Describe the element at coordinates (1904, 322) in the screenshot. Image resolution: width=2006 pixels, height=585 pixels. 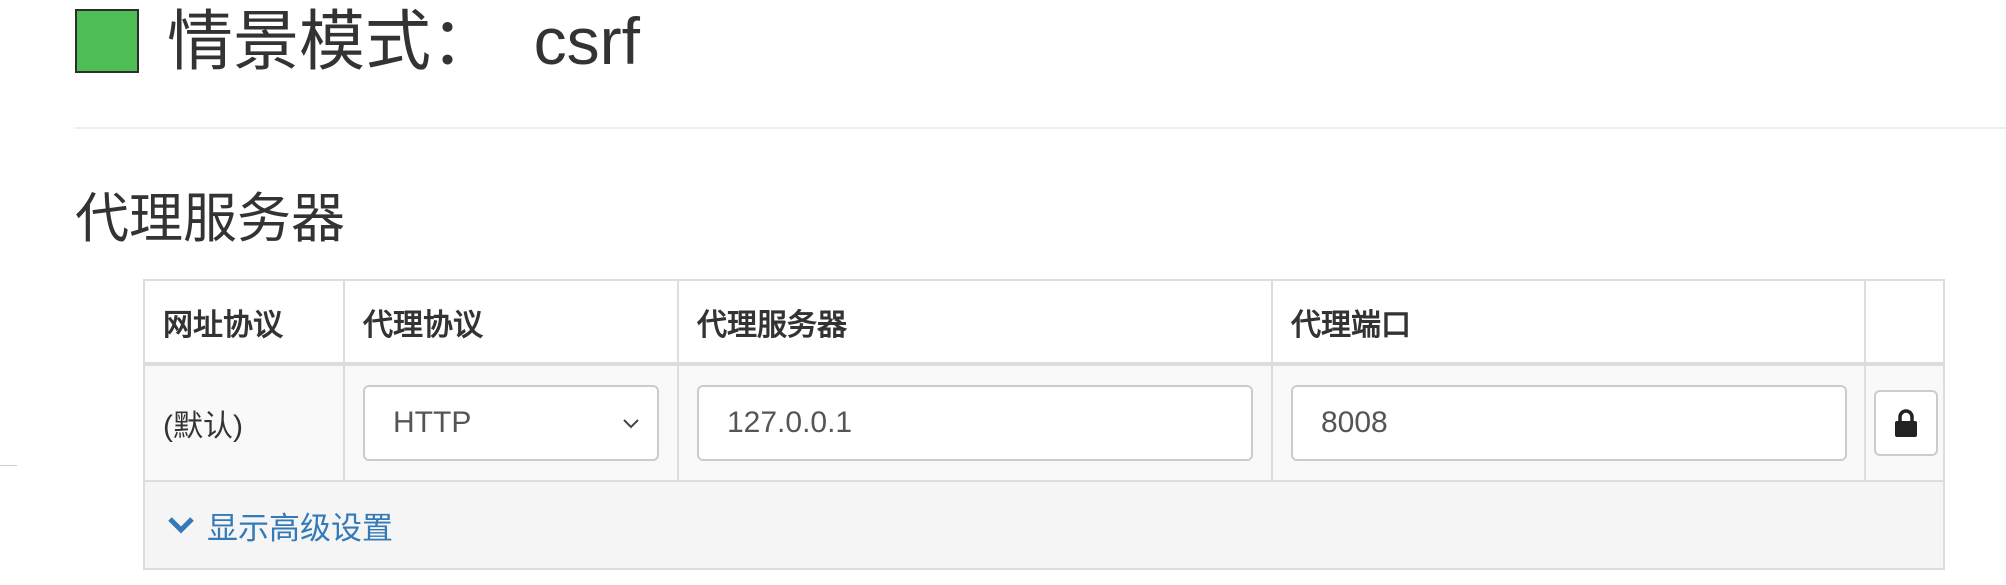
I see `column-header-actions` at that location.